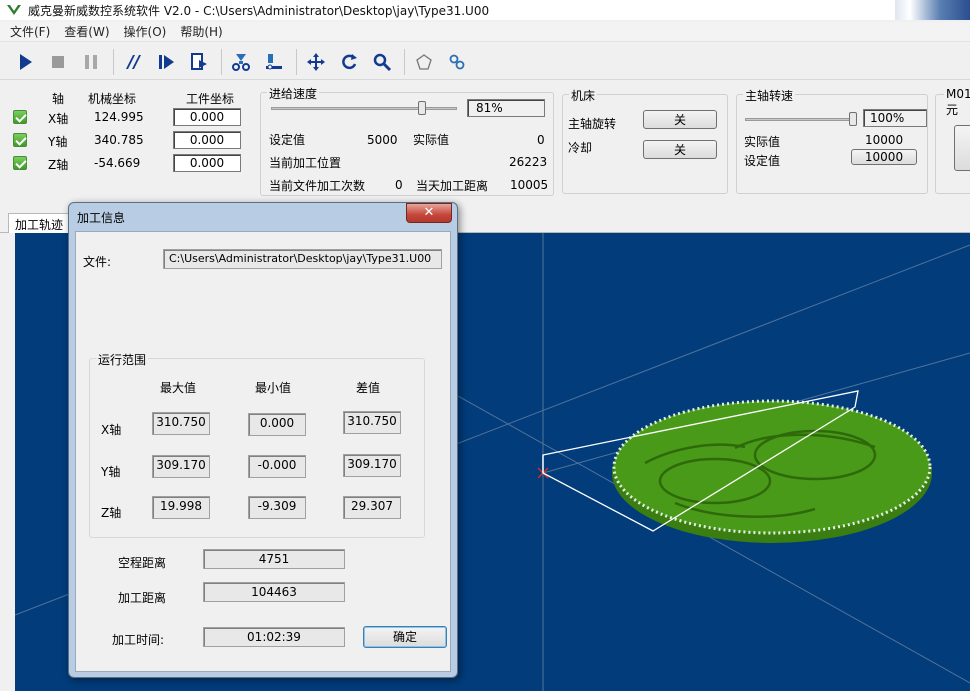  What do you see at coordinates (112, 99) in the screenshot?
I see `machine-coord-header: 机械坐标` at bounding box center [112, 99].